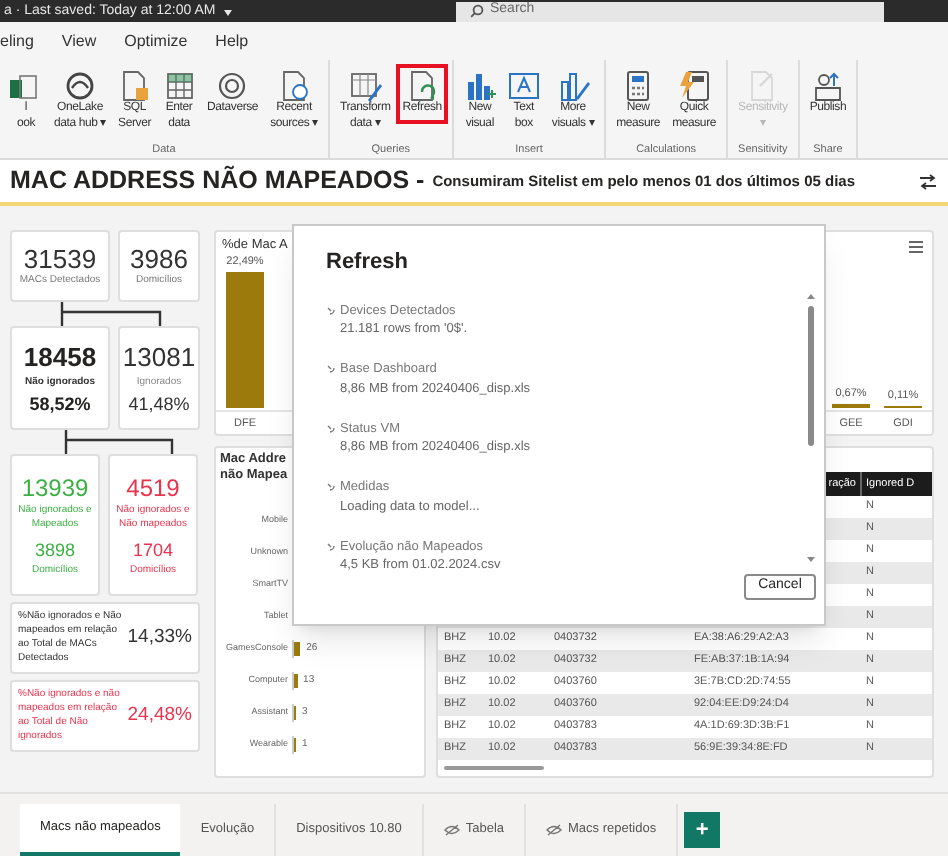 The image size is (948, 856). Describe the element at coordinates (365, 86) in the screenshot. I see `table-pencil-icon` at that location.